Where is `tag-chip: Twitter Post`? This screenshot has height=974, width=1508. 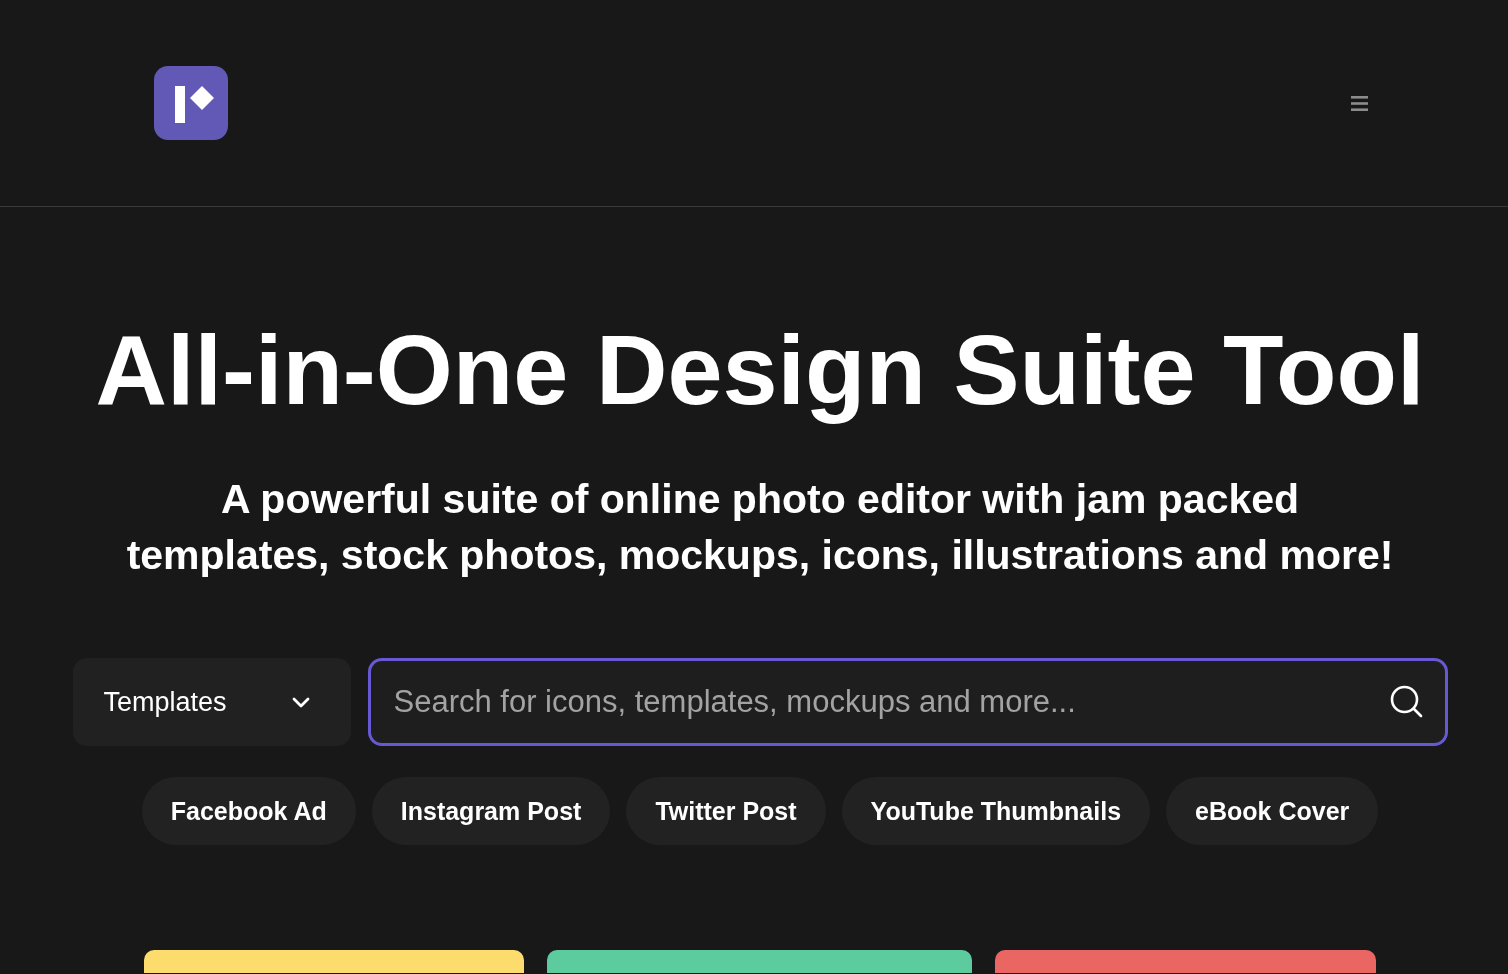 tag-chip: Twitter Post is located at coordinates (726, 811).